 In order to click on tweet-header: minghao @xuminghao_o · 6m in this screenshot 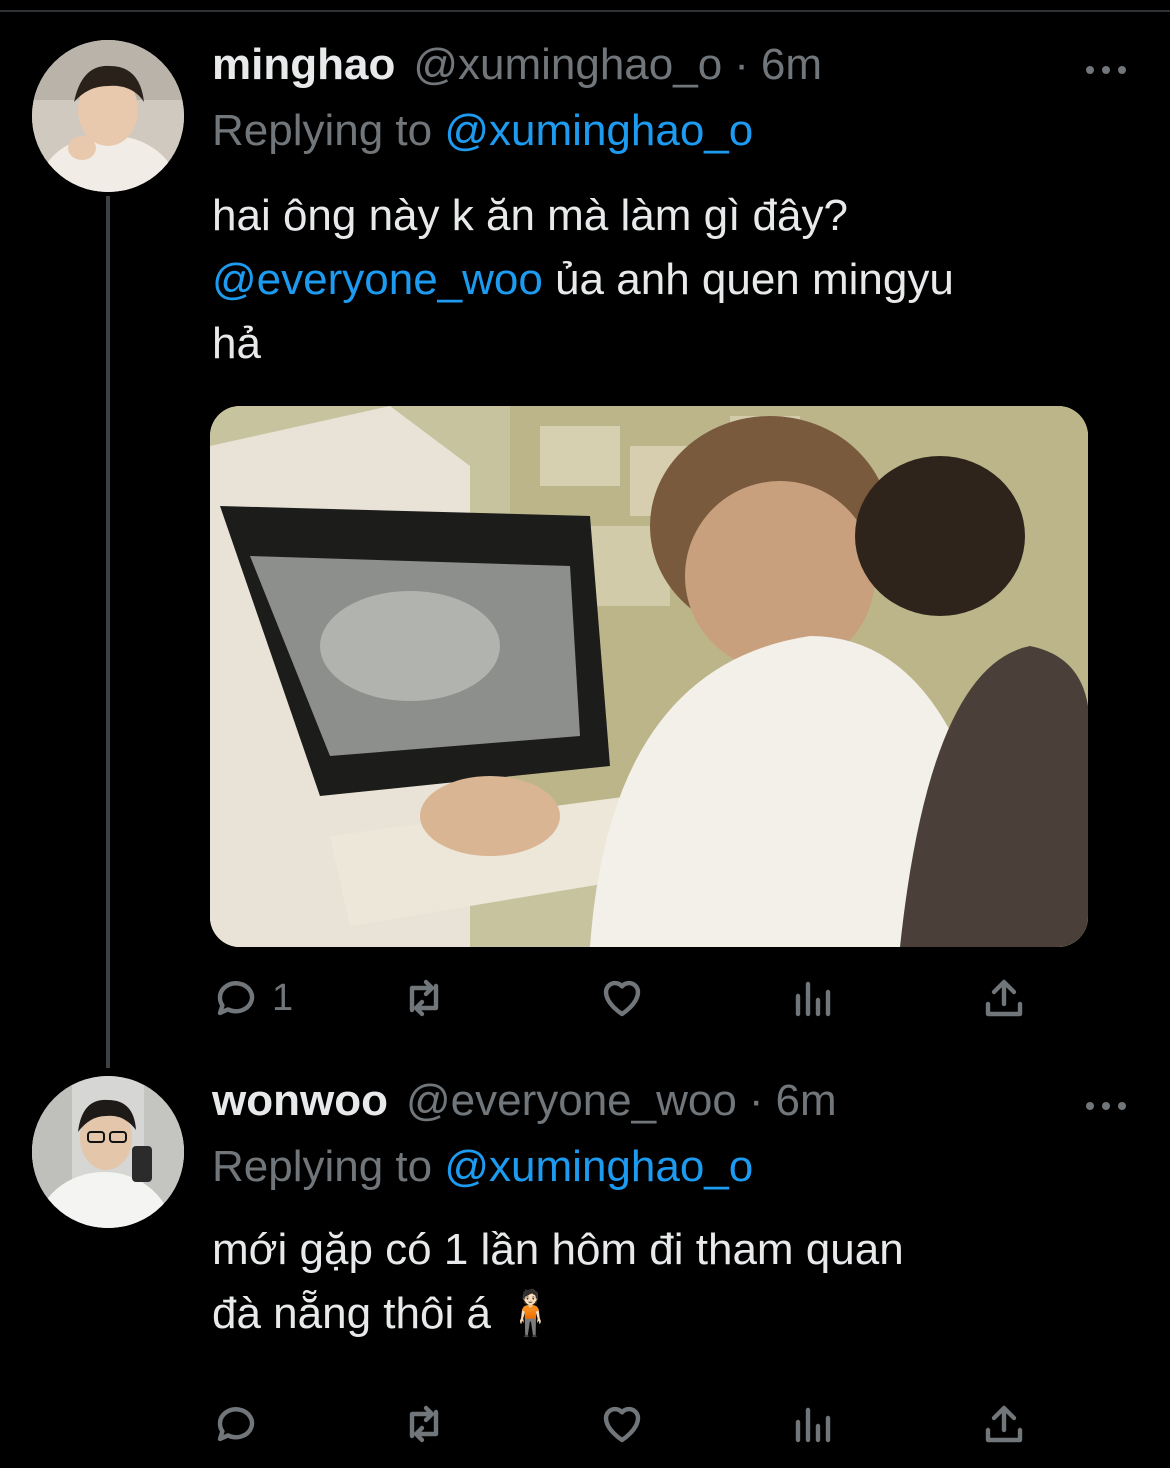, I will do `click(517, 70)`.